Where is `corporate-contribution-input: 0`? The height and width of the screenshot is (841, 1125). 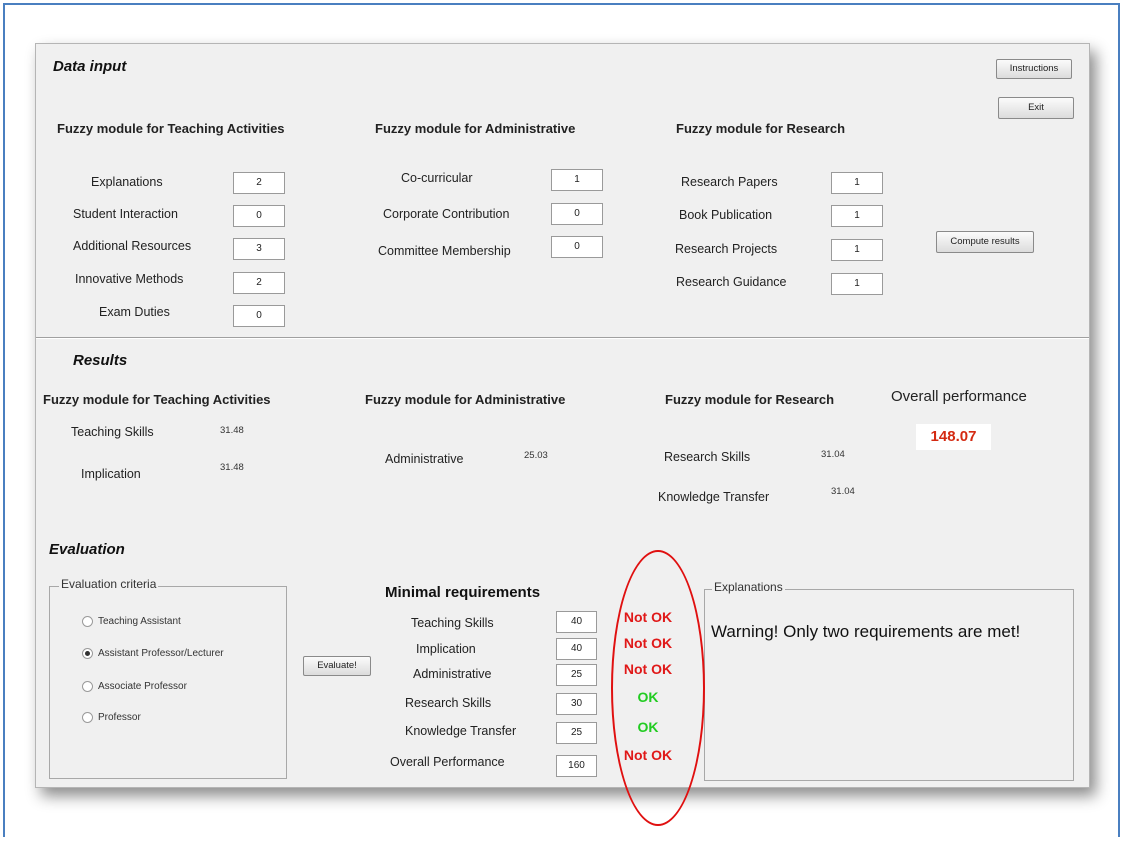 corporate-contribution-input: 0 is located at coordinates (577, 214).